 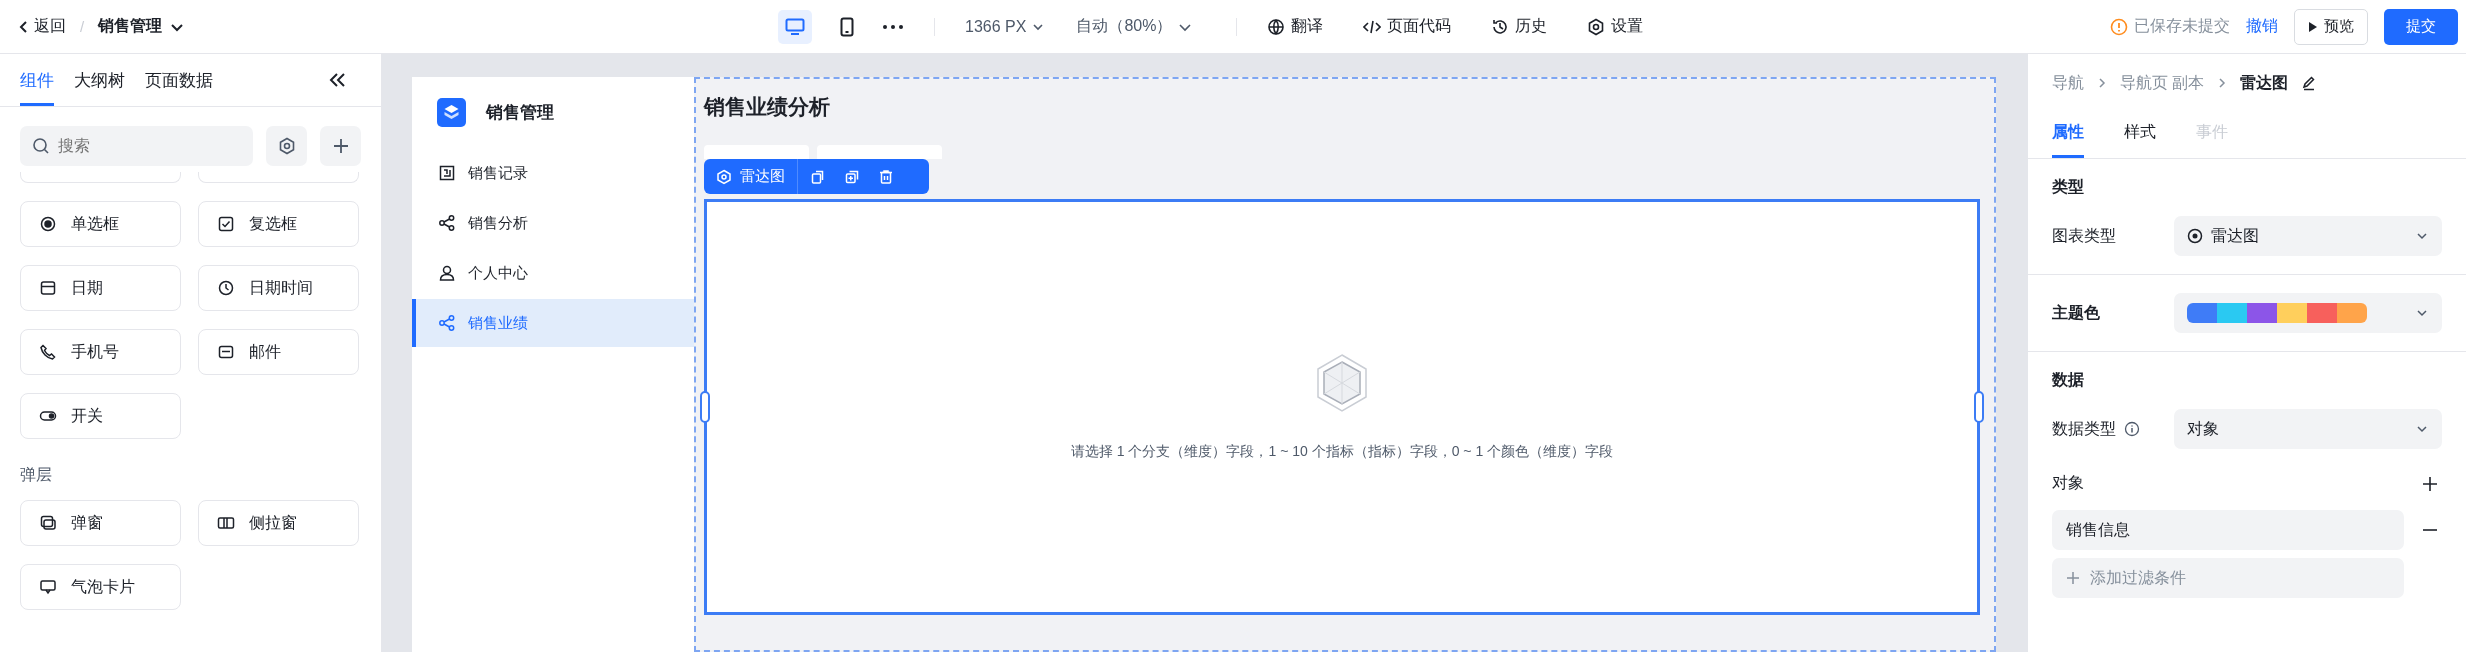 What do you see at coordinates (48, 587) in the screenshot?
I see `popover-icon` at bounding box center [48, 587].